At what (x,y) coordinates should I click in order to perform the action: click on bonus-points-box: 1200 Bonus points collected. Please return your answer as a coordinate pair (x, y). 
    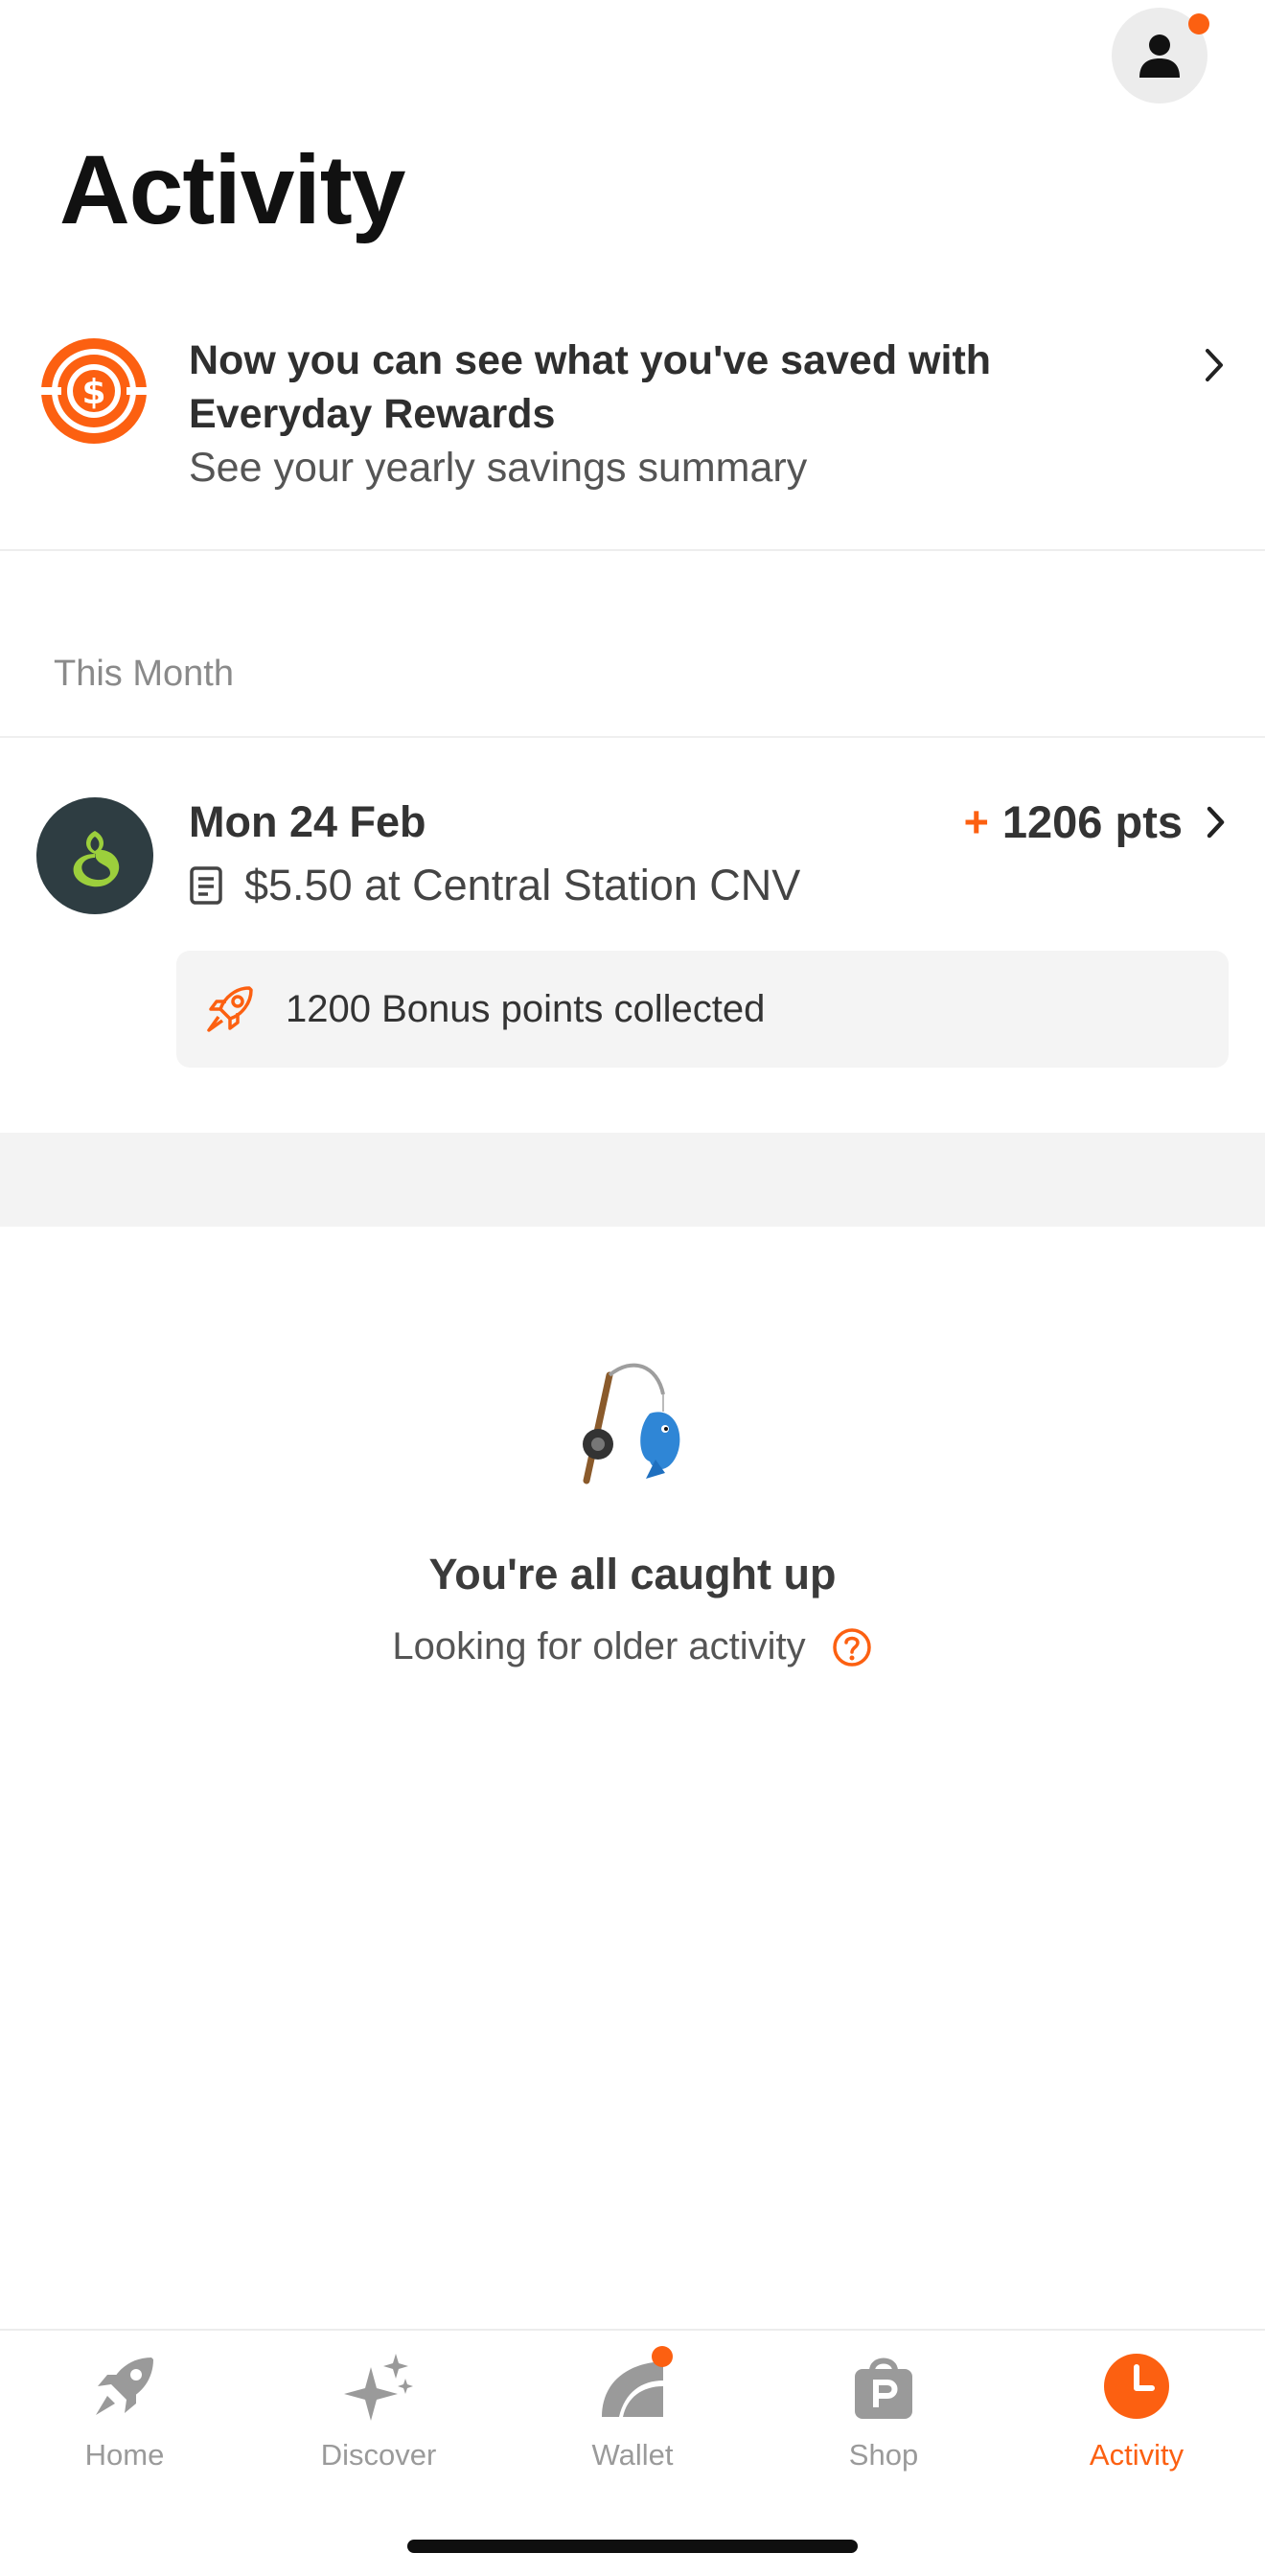
    Looking at the image, I should click on (702, 1009).